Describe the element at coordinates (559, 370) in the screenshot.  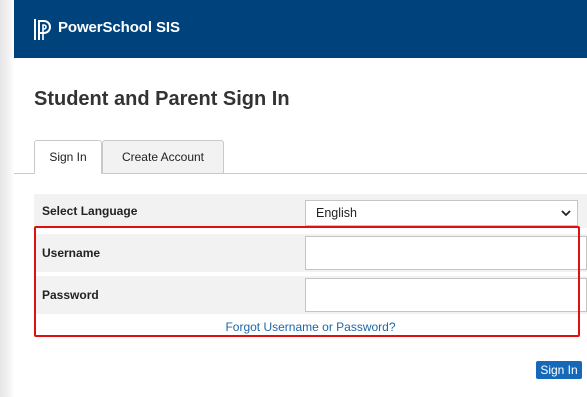
I see `sign-in-button: Sign In` at that location.